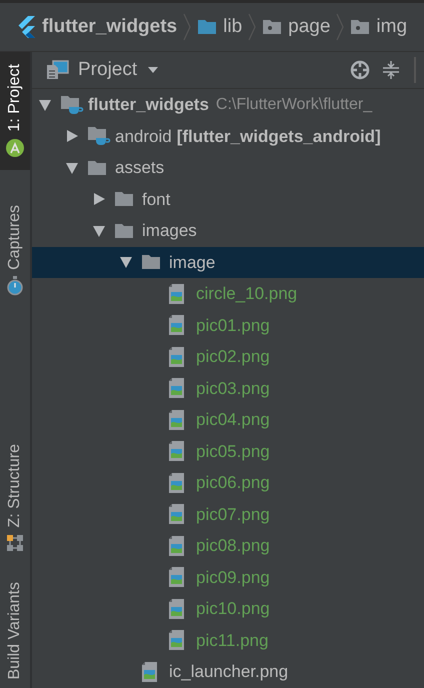 The image size is (424, 688). What do you see at coordinates (232, 27) in the screenshot?
I see `breadcrumb: lib` at bounding box center [232, 27].